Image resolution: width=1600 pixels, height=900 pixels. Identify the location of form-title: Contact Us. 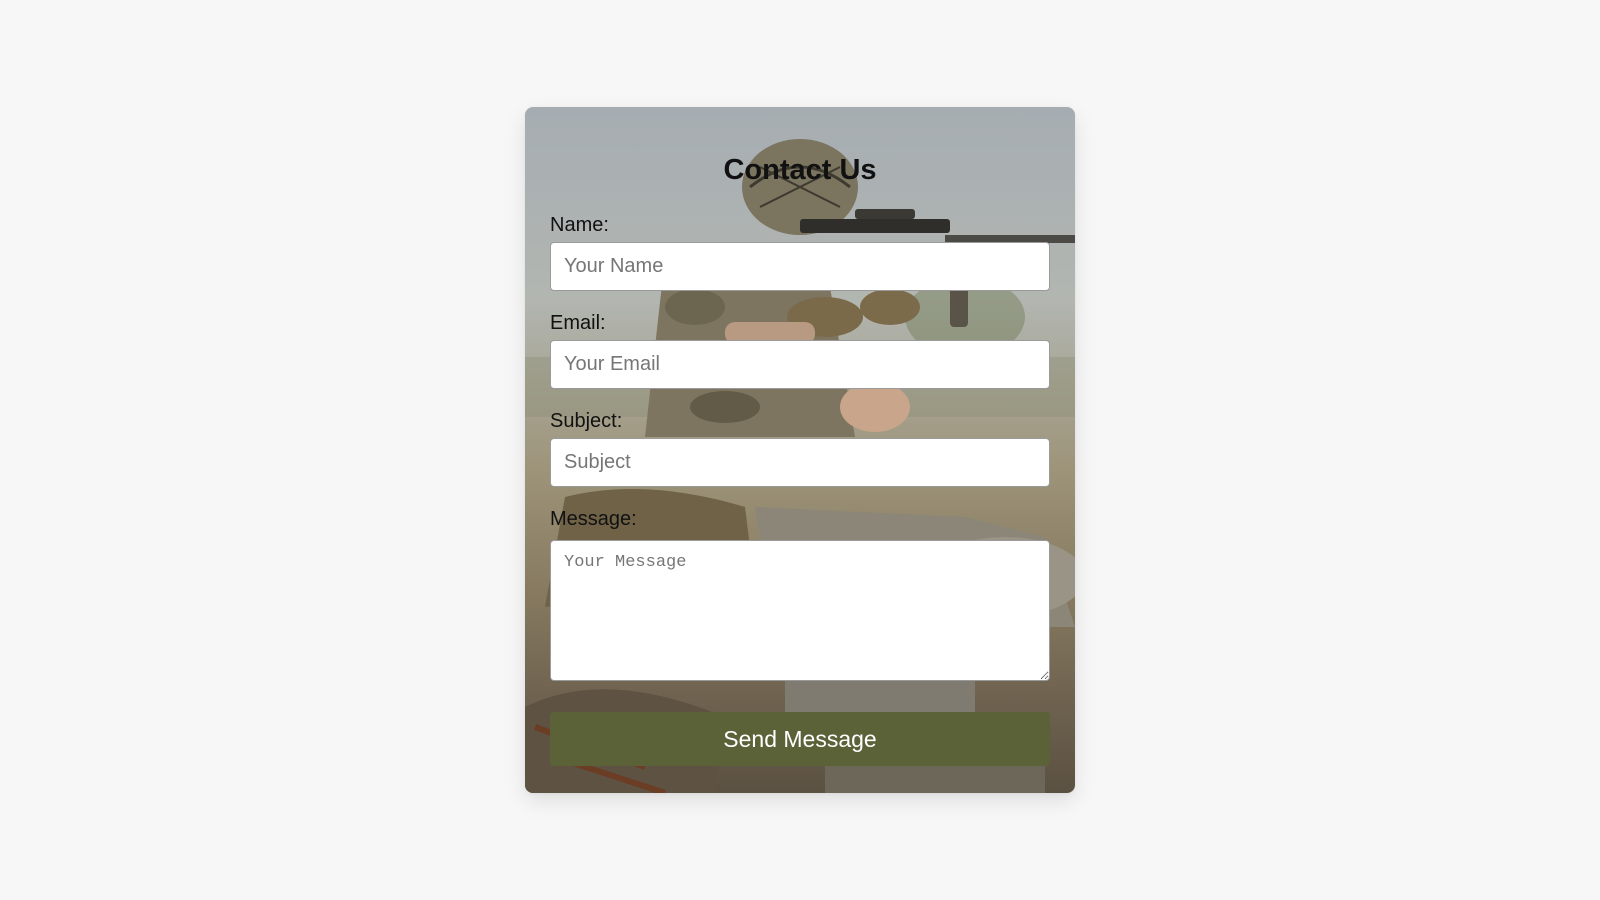
(800, 170).